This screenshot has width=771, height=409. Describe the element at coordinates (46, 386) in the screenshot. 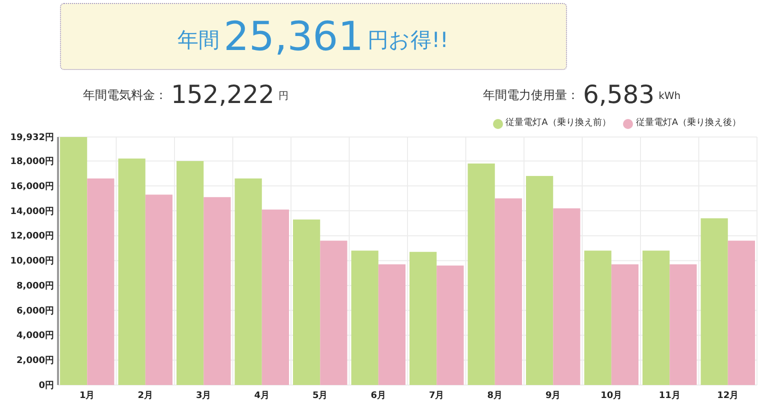

I see `y-tick-label: 0円` at that location.